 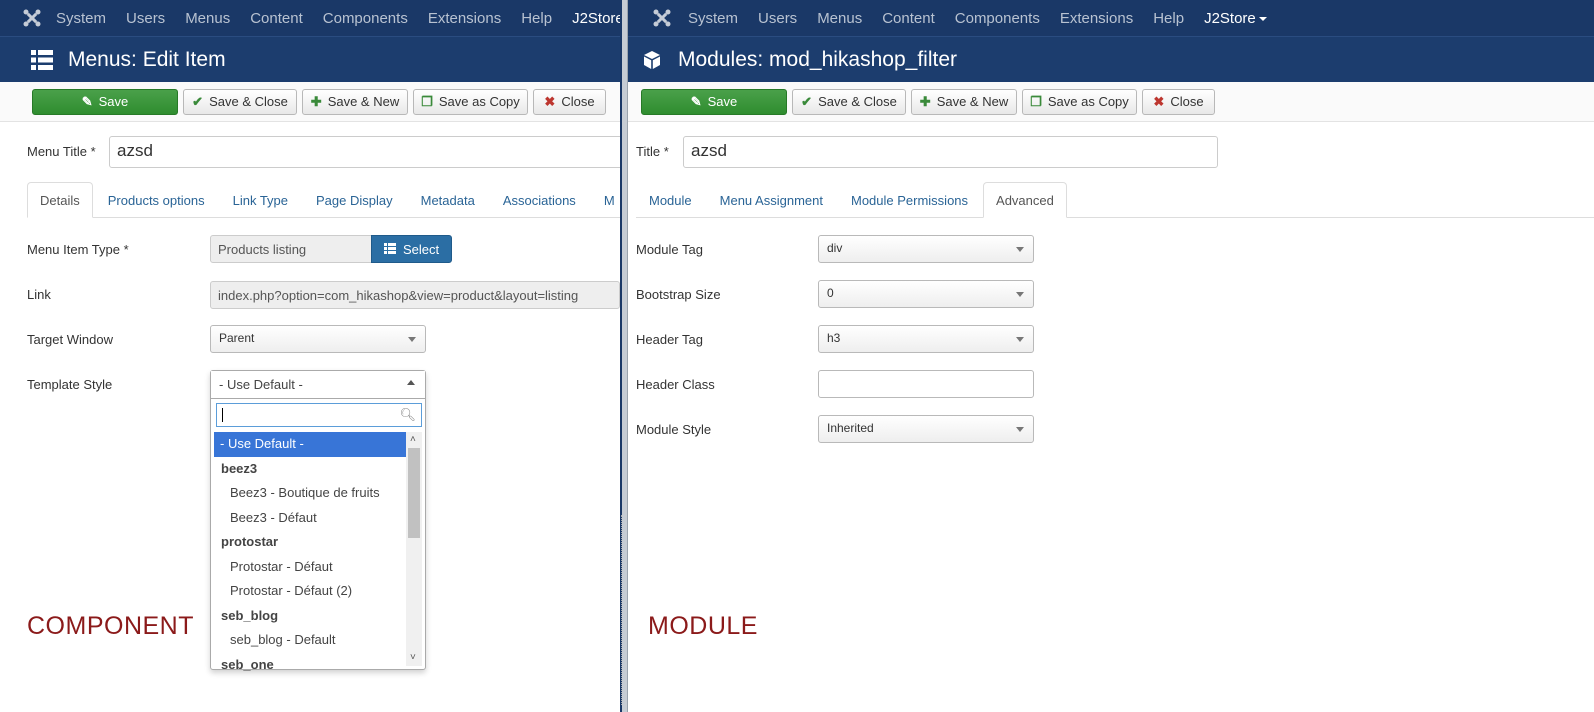 What do you see at coordinates (318, 385) in the screenshot?
I see `template-style-select: - Use Default -` at bounding box center [318, 385].